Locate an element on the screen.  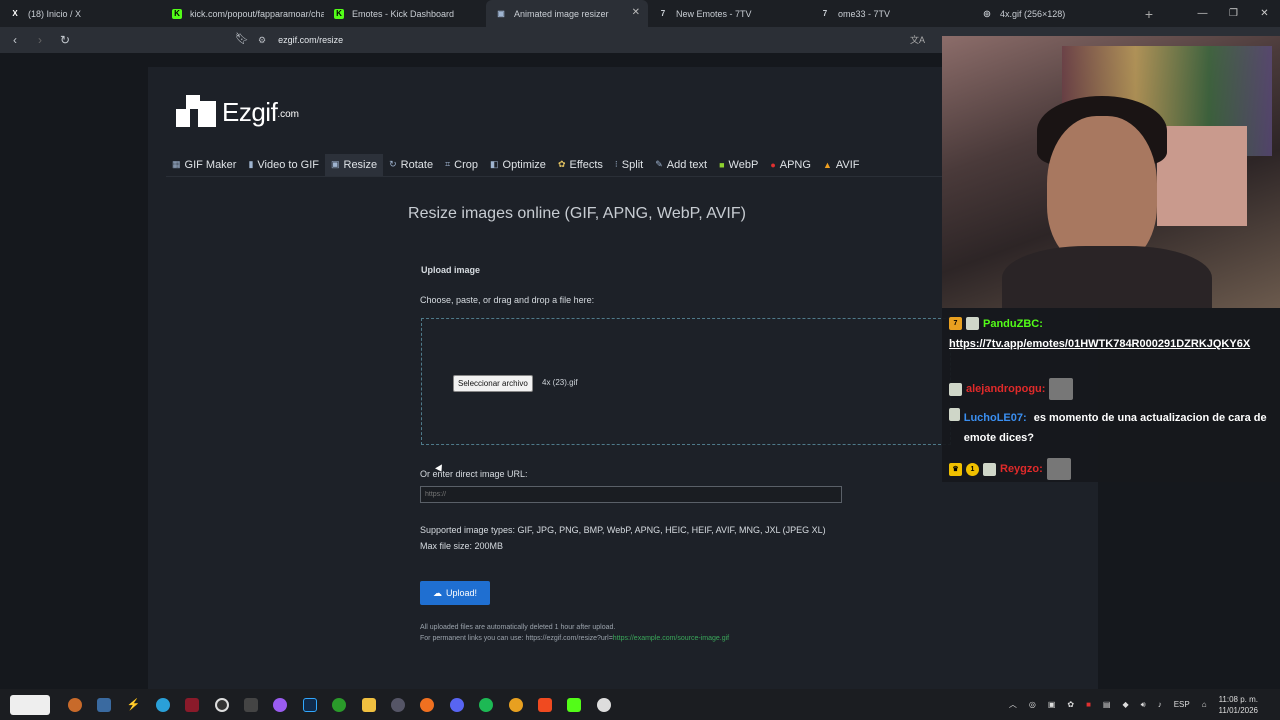
tray-app-icon: ◎ is located at coordinates (1032, 704).